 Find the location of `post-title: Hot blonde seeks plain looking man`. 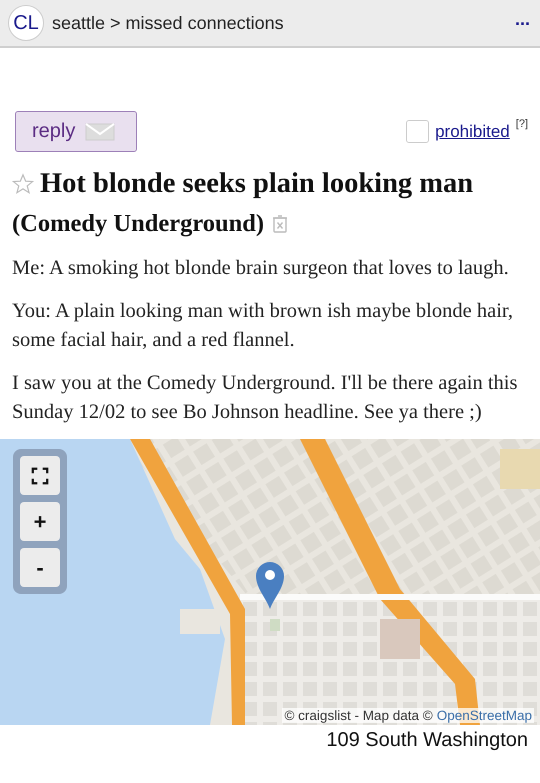

post-title: Hot blonde seeks plain looking man is located at coordinates (257, 184).